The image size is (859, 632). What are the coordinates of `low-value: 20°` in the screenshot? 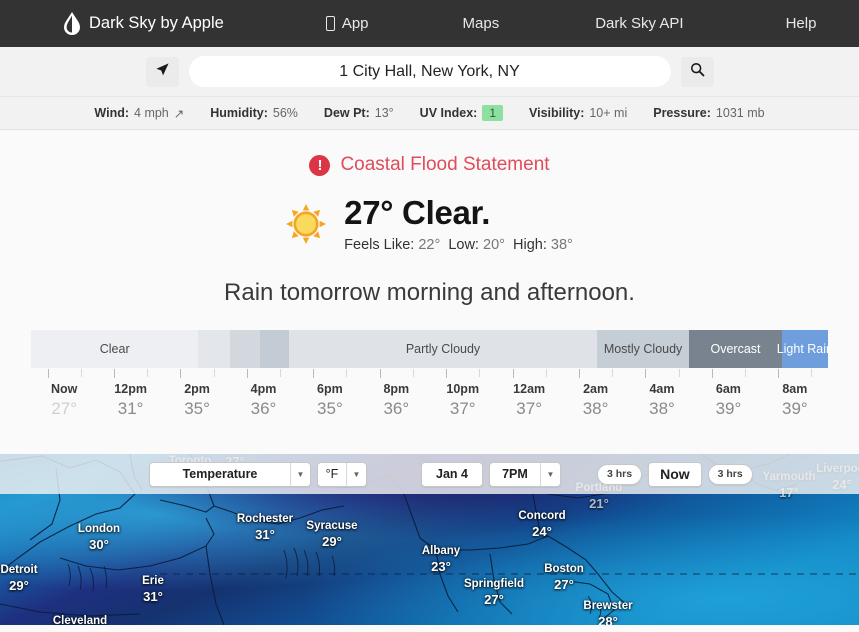 It's located at (494, 245).